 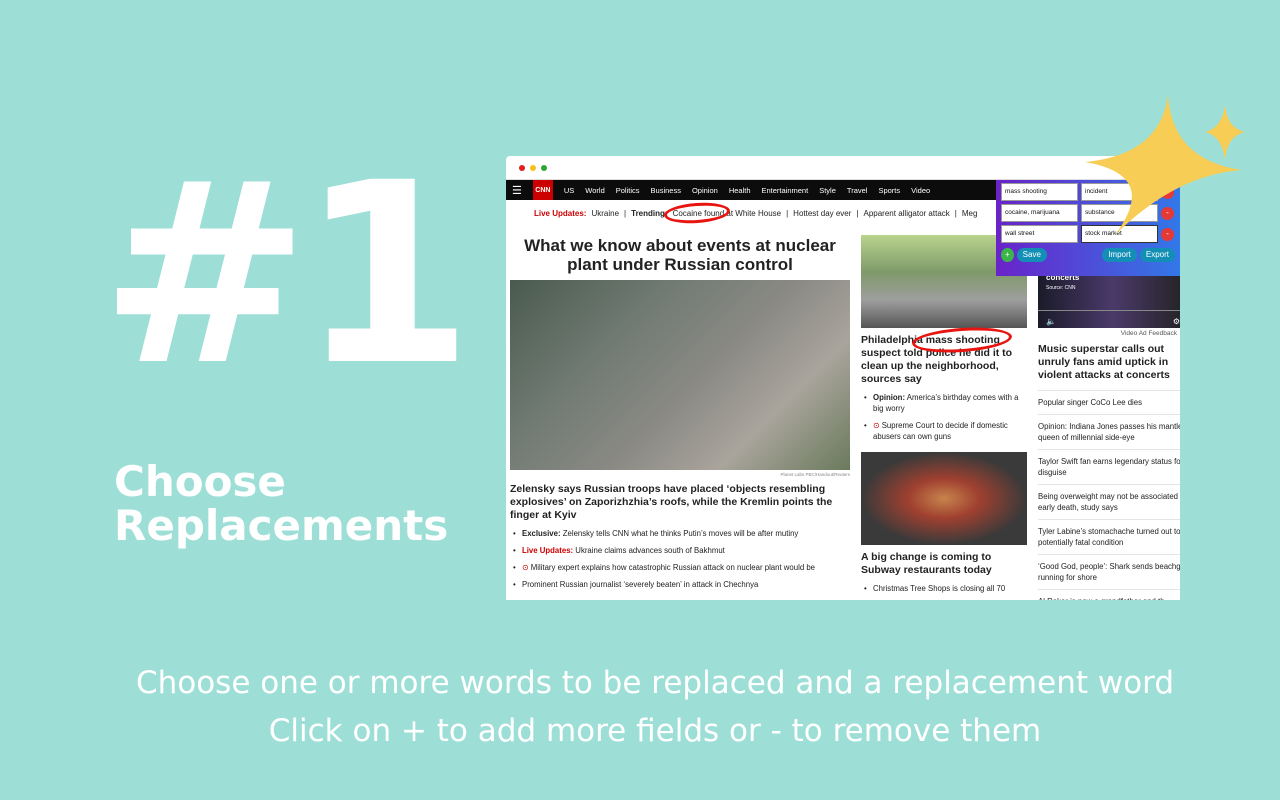 I want to click on nuclear-plant-image, so click(x=680, y=375).